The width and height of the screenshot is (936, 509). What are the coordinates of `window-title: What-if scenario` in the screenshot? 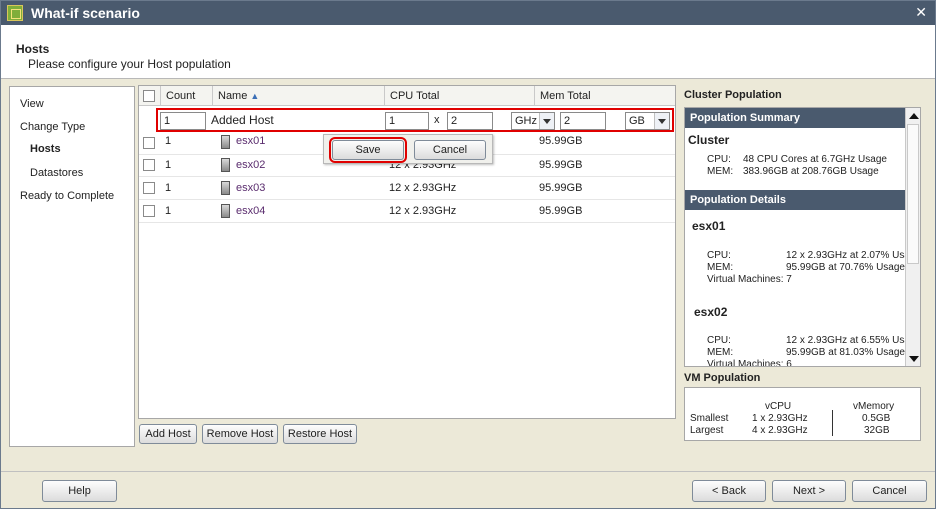 It's located at (85, 13).